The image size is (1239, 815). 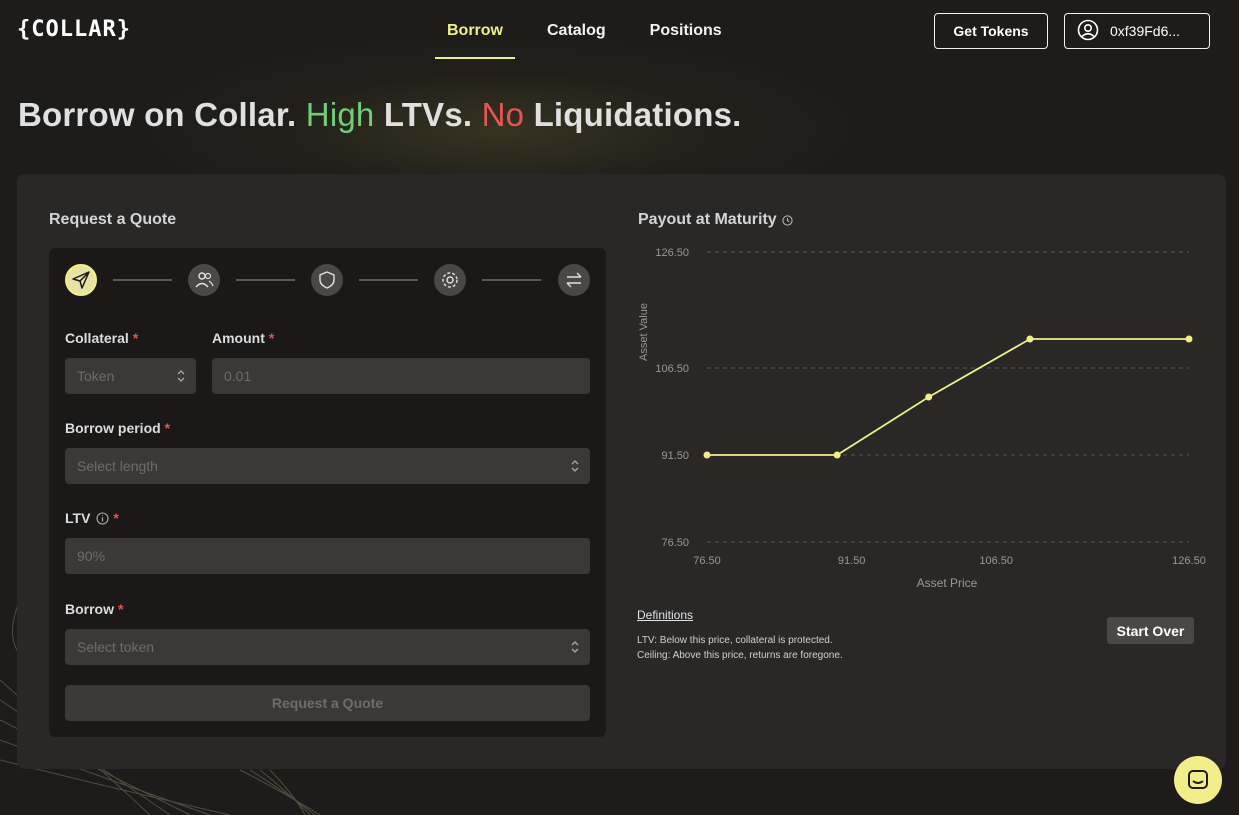 I want to click on y-axis-label: Asset Value, so click(x=644, y=332).